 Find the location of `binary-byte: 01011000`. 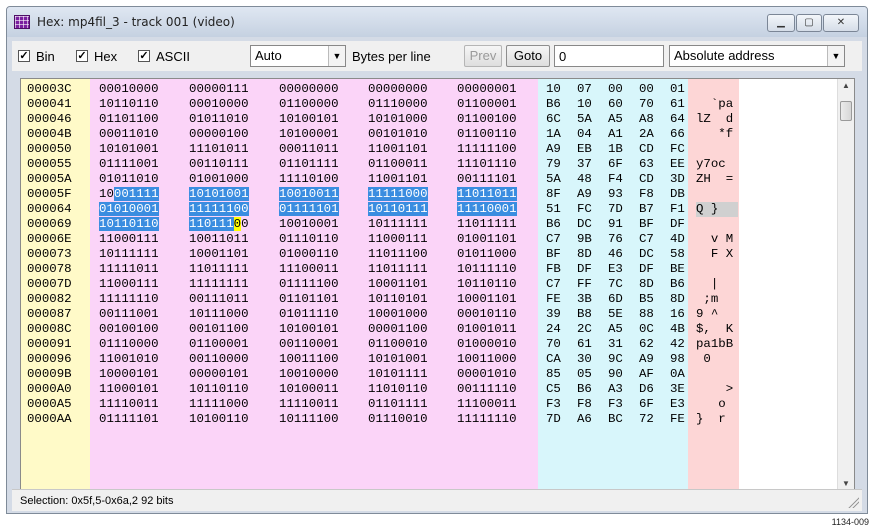

binary-byte: 01011000 is located at coordinates (487, 254).